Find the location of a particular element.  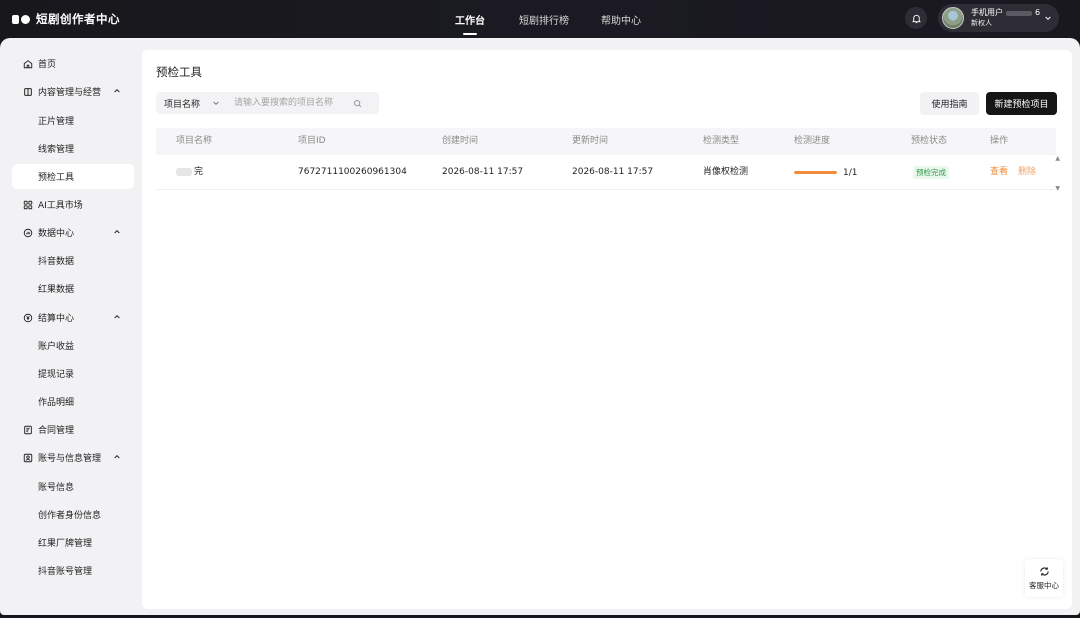

sidebar-item-account-income: 账户收益 is located at coordinates (73, 345).